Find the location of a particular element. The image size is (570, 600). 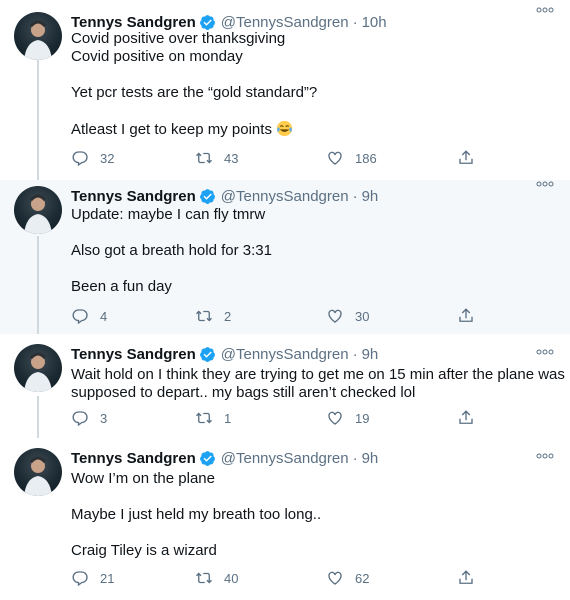

reply-button: 4 is located at coordinates (89, 316).